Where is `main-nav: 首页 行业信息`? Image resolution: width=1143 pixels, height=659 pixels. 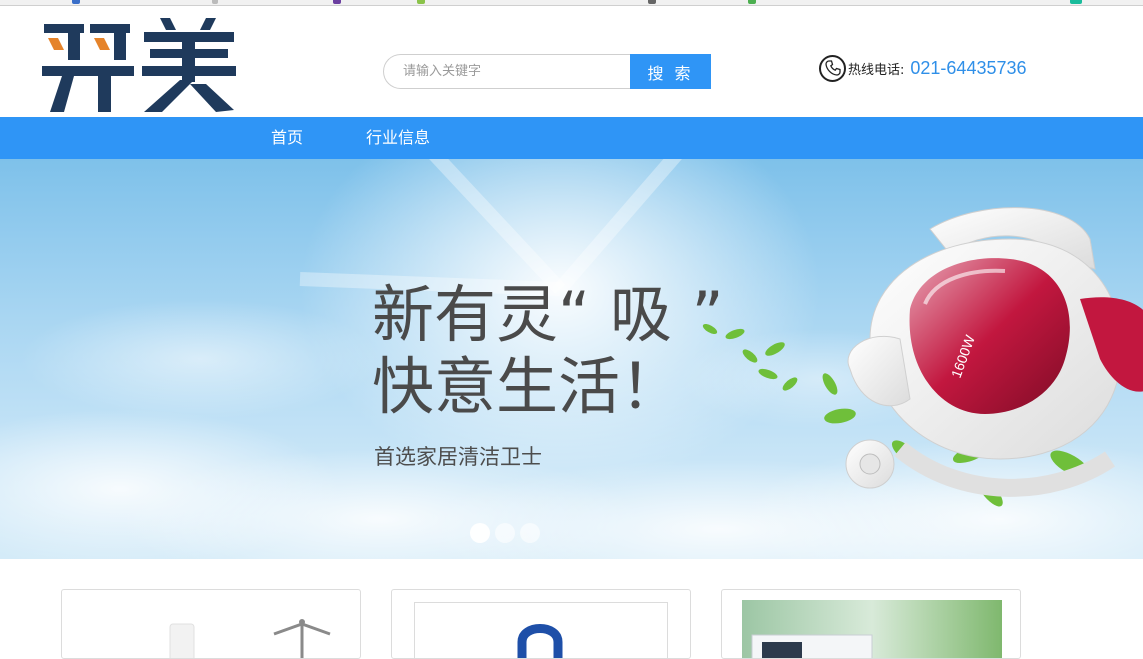 main-nav: 首页 行业信息 is located at coordinates (571, 138).